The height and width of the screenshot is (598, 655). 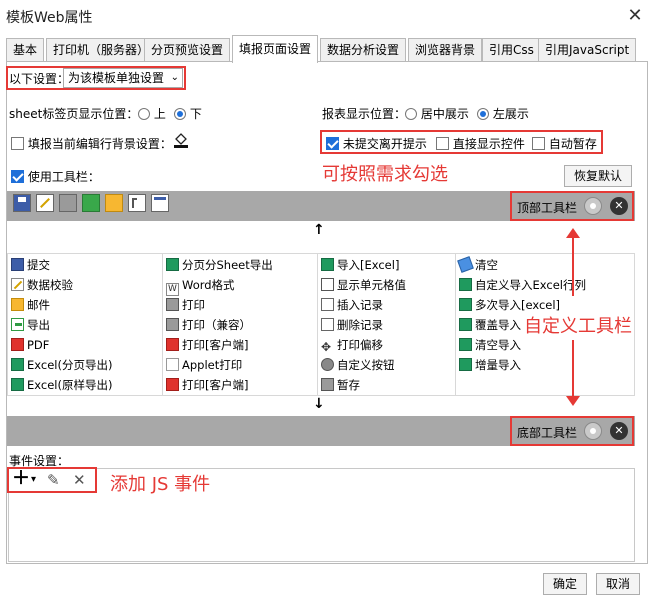 What do you see at coordinates (488, 365) in the screenshot?
I see `grid-item-incremental-import: 增量导入` at bounding box center [488, 365].